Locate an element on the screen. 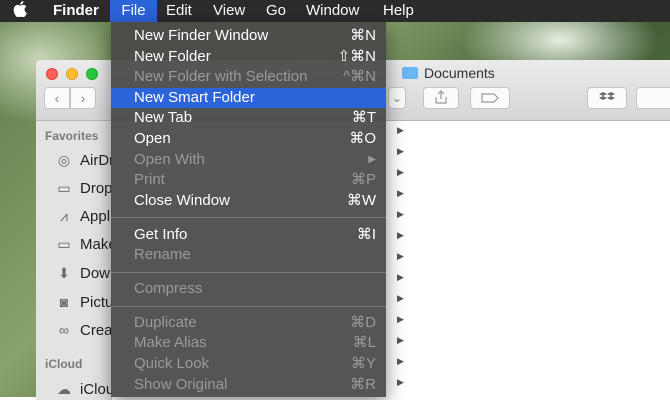  menu-item-new-smart-folder: New Smart Folder is located at coordinates (248, 98).